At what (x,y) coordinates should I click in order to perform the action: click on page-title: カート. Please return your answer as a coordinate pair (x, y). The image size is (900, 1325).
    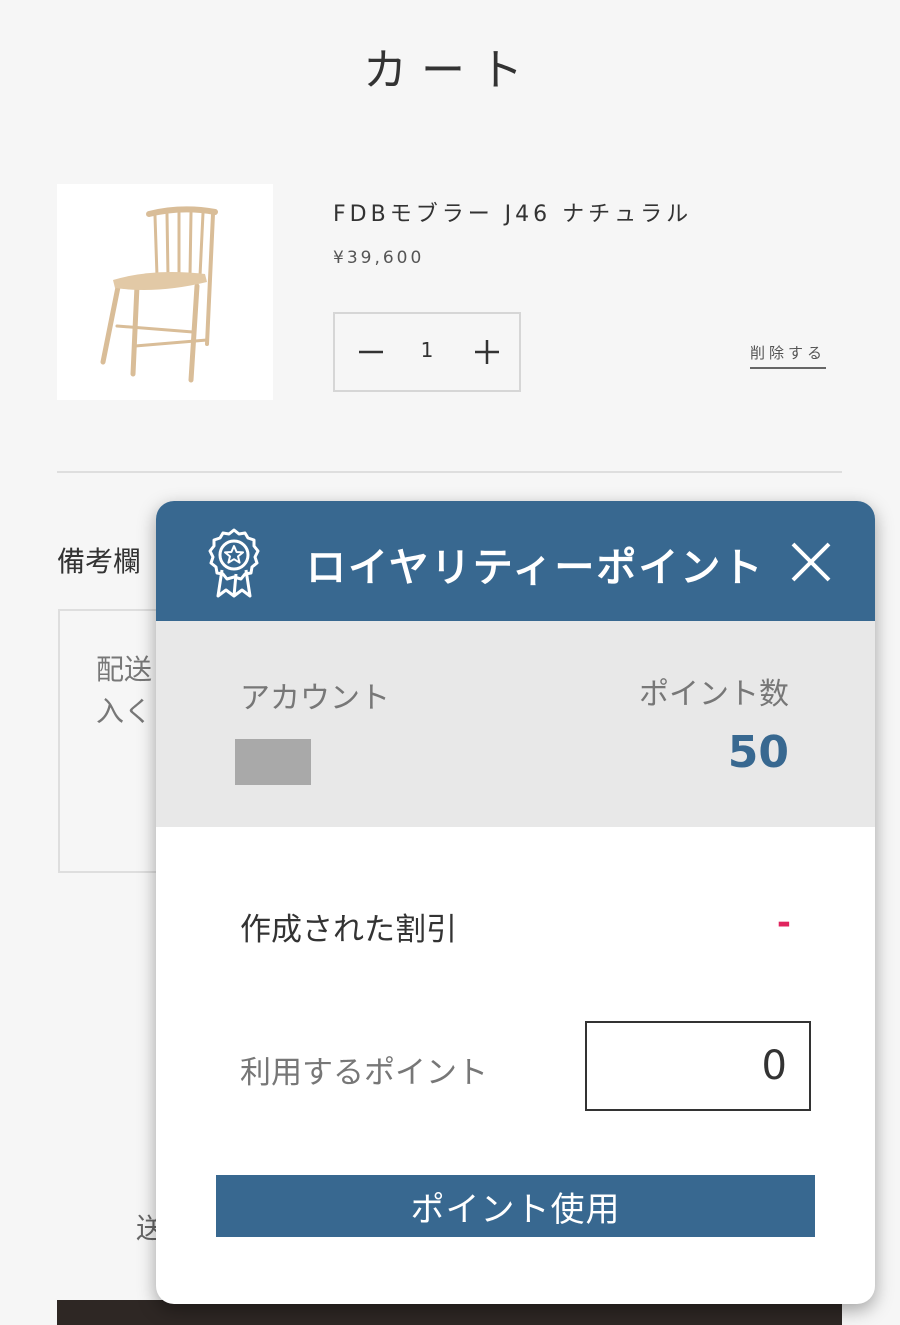
    Looking at the image, I should click on (450, 70).